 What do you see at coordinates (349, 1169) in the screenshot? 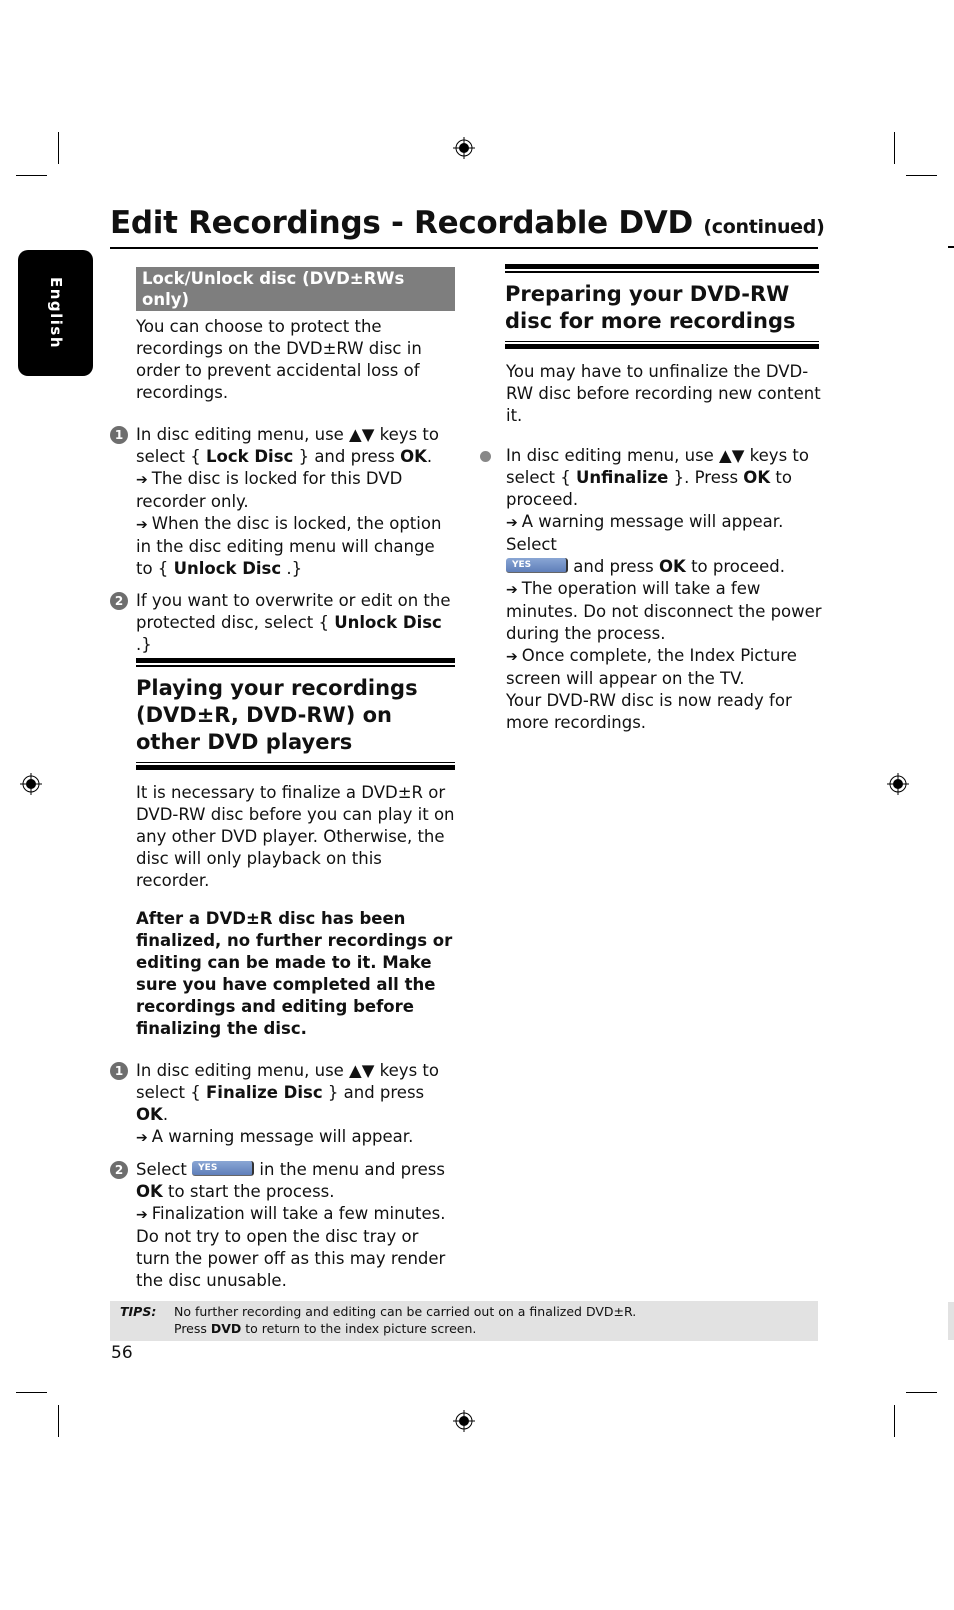
I see `step-text: in the menu and press` at bounding box center [349, 1169].